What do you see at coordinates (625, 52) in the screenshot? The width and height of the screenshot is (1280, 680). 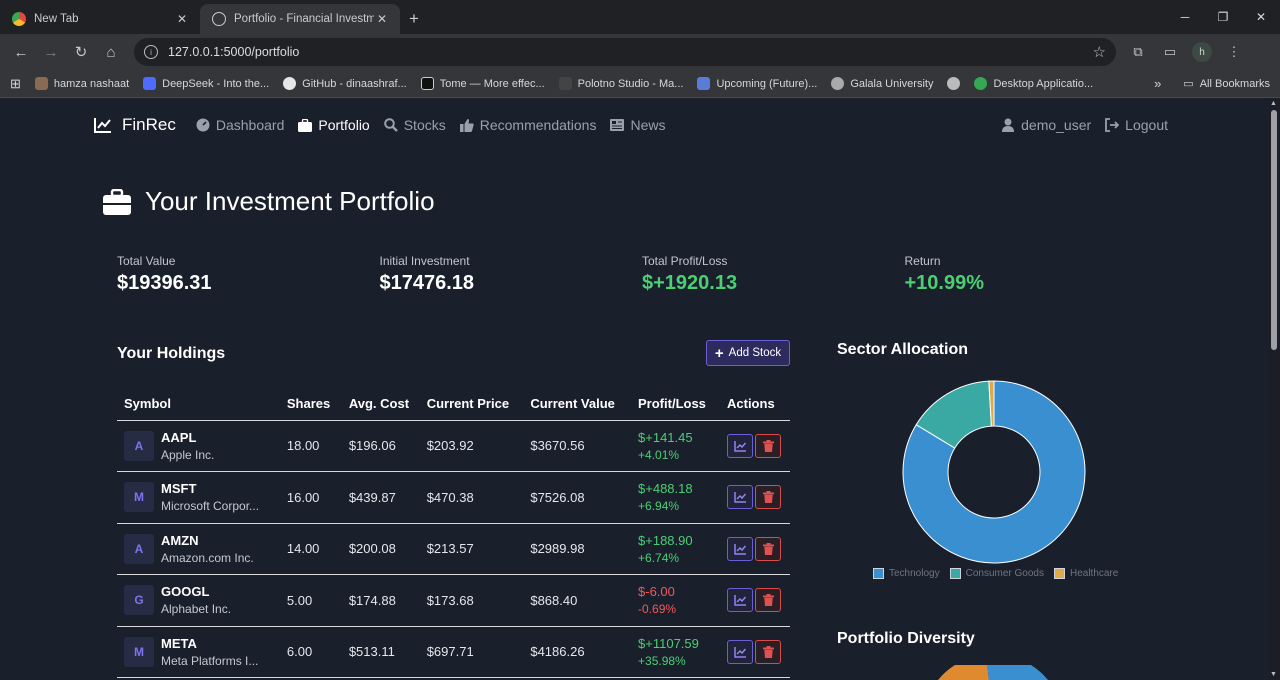 I see `address-bar: i 127.0.0.1:5000/portfolio ☆` at bounding box center [625, 52].